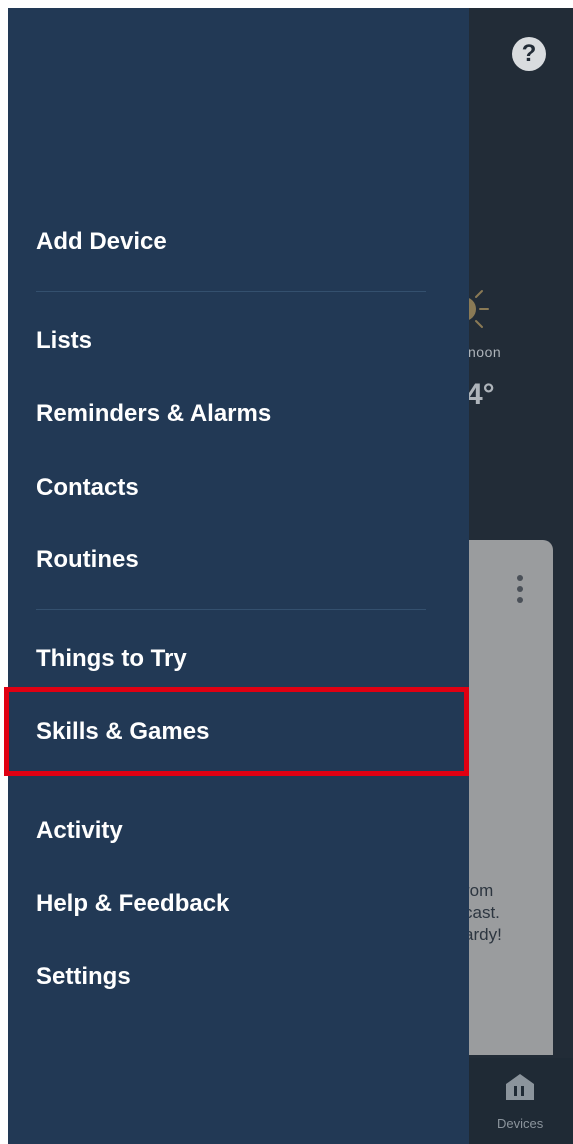 The height and width of the screenshot is (1144, 573). I want to click on menu-item-help-feedback: Help & Feedback, so click(132, 904).